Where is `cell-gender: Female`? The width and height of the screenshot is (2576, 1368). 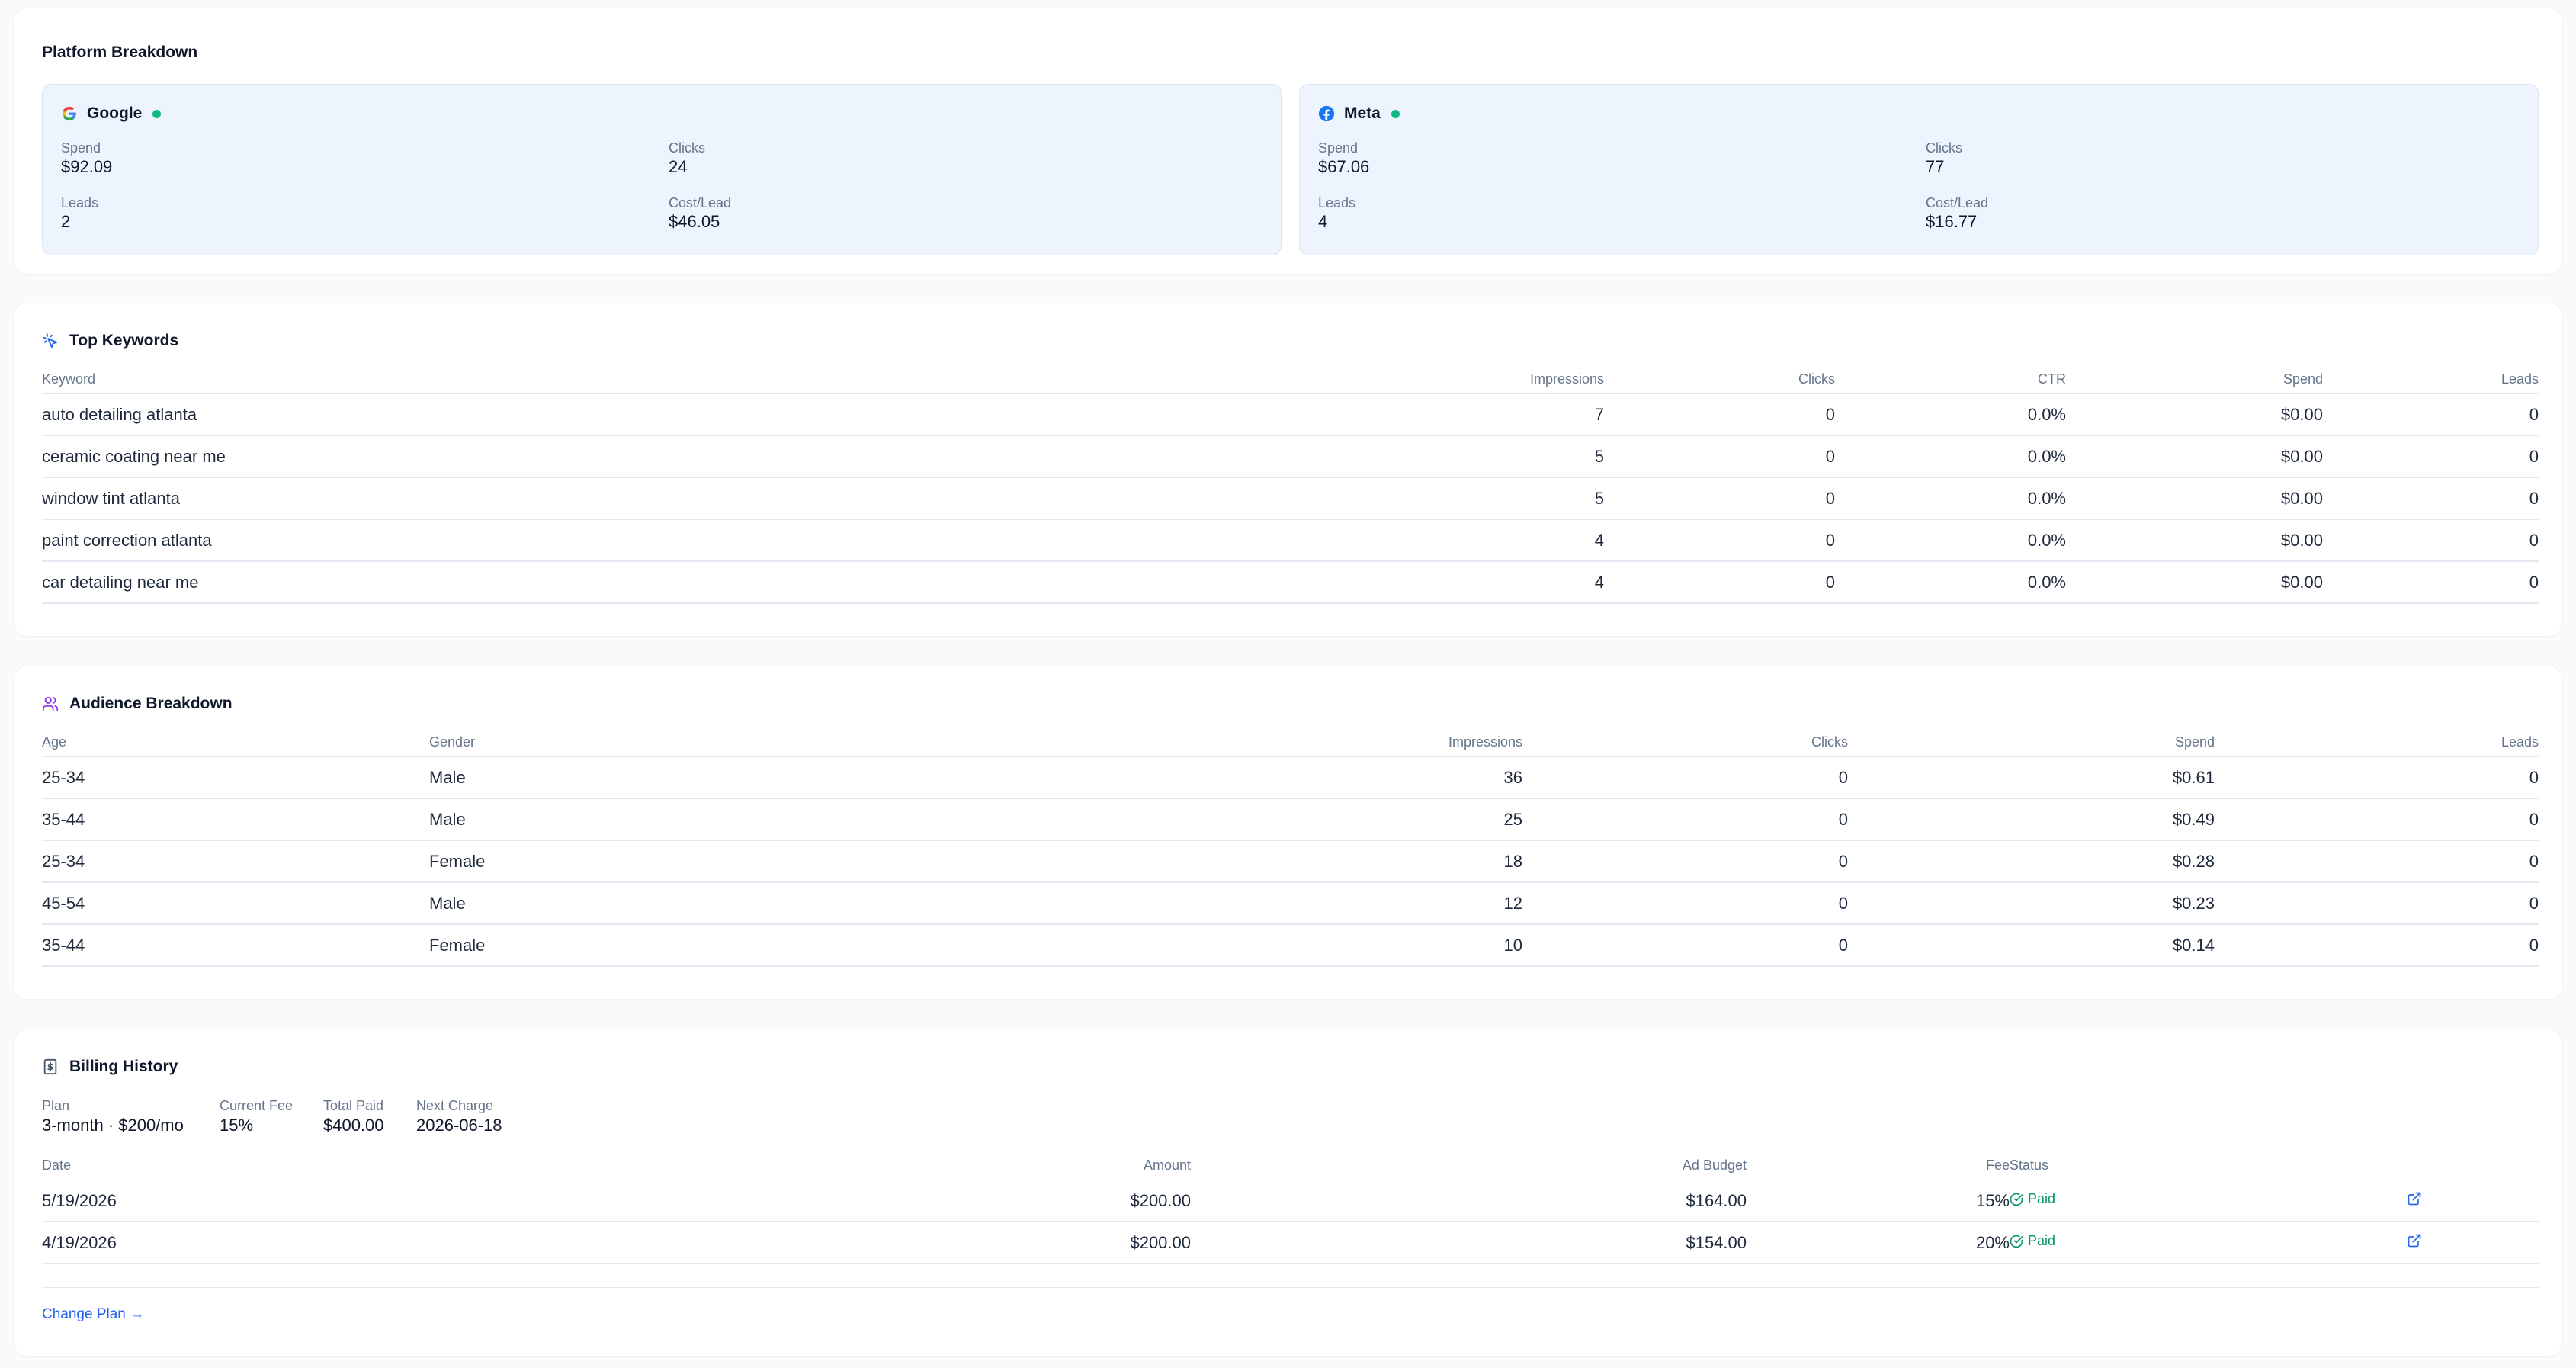
cell-gender: Female is located at coordinates (457, 861).